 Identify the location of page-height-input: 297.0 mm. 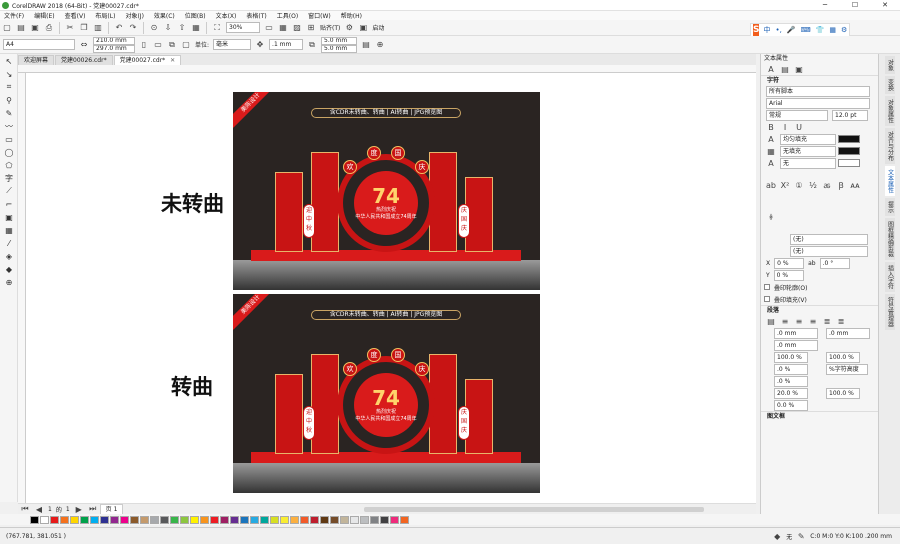
(114, 48).